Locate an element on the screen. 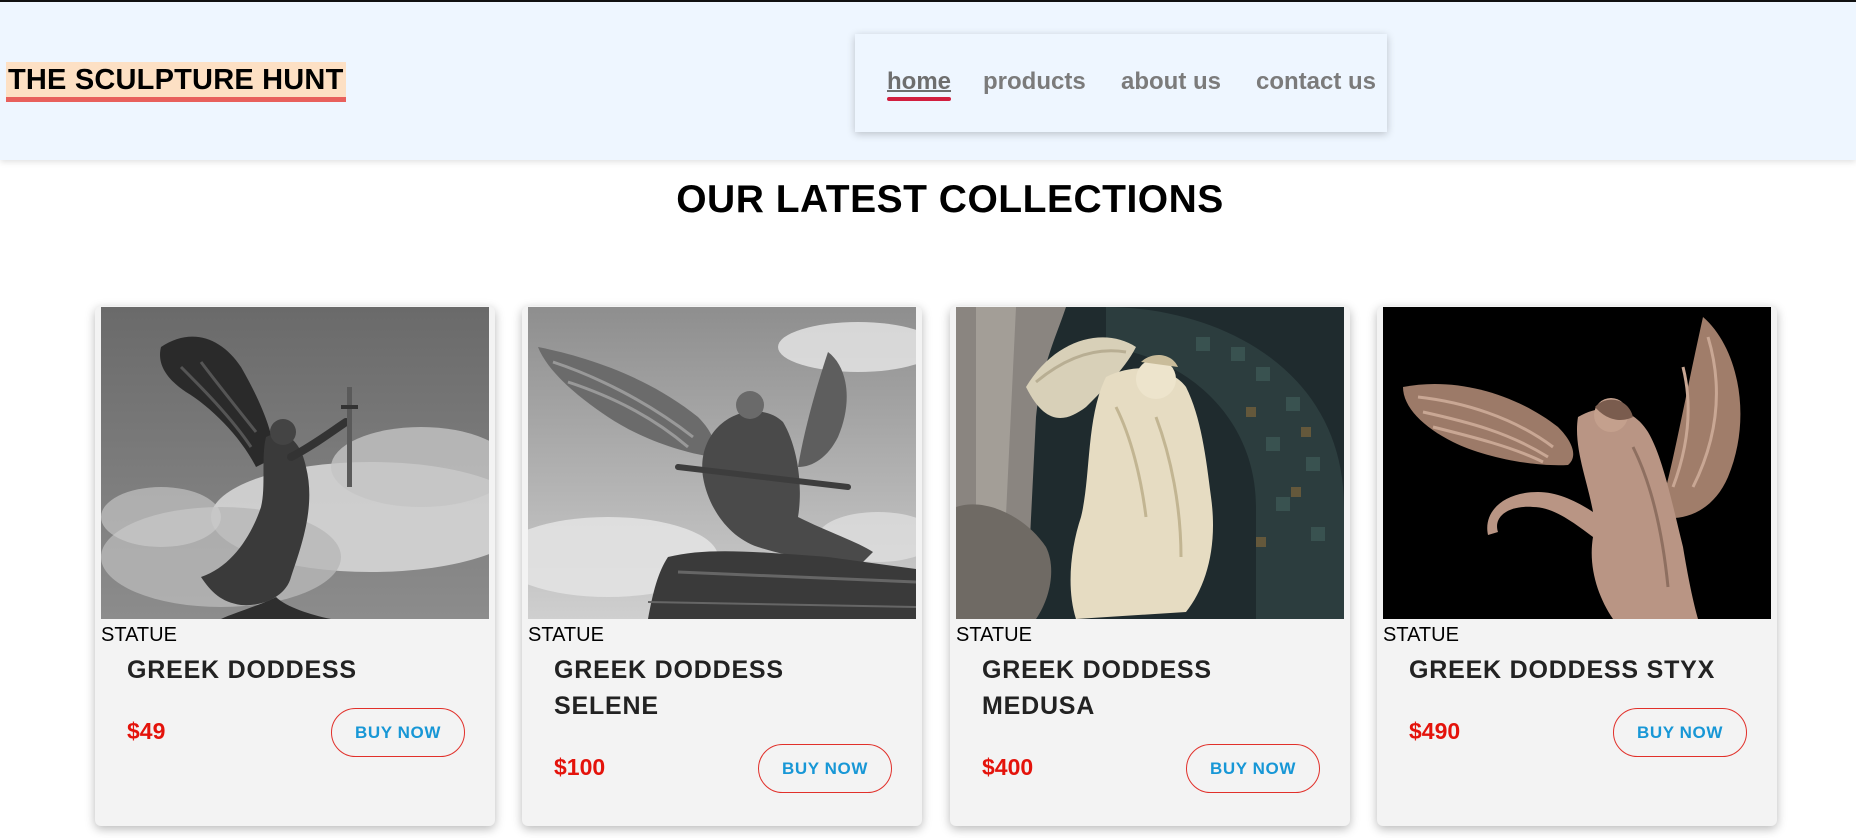 This screenshot has height=838, width=1856. product-name: GREEK DODDESS MEDUSA is located at coordinates (1097, 688).